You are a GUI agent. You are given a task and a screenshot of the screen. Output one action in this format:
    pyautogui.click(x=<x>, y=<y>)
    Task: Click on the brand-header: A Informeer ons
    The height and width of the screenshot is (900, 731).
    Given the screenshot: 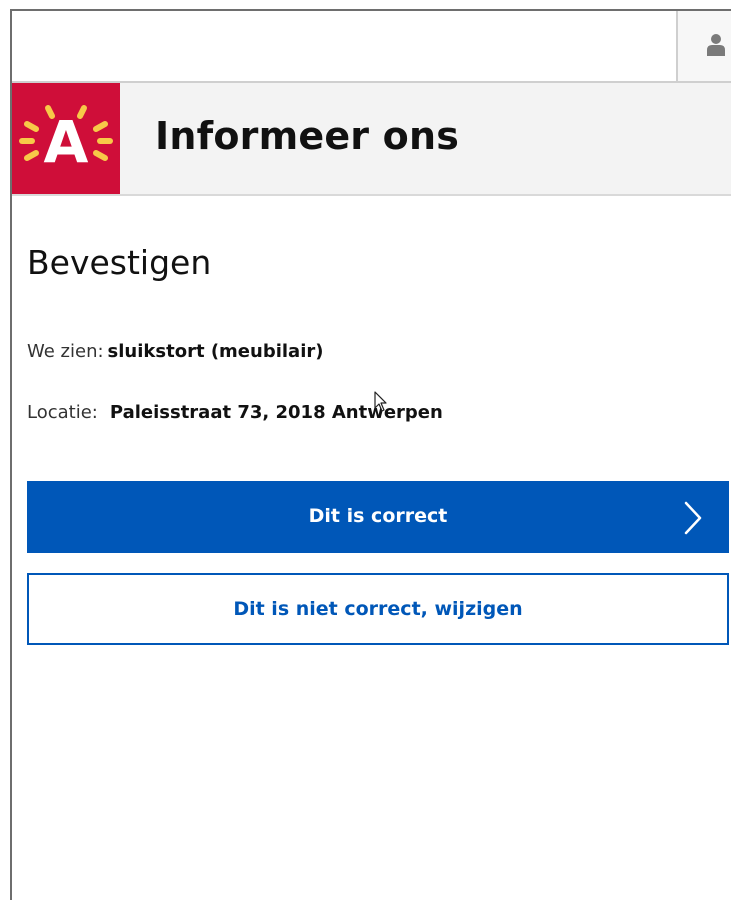 What is the action you would take?
    pyautogui.click(x=371, y=139)
    